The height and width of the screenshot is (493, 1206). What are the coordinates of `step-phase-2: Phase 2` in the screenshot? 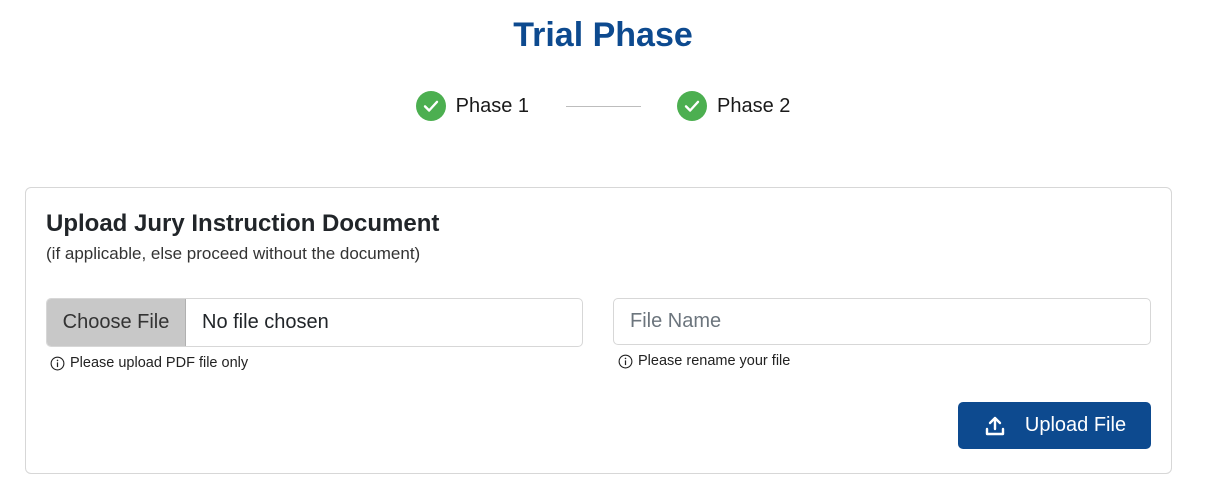 It's located at (733, 106).